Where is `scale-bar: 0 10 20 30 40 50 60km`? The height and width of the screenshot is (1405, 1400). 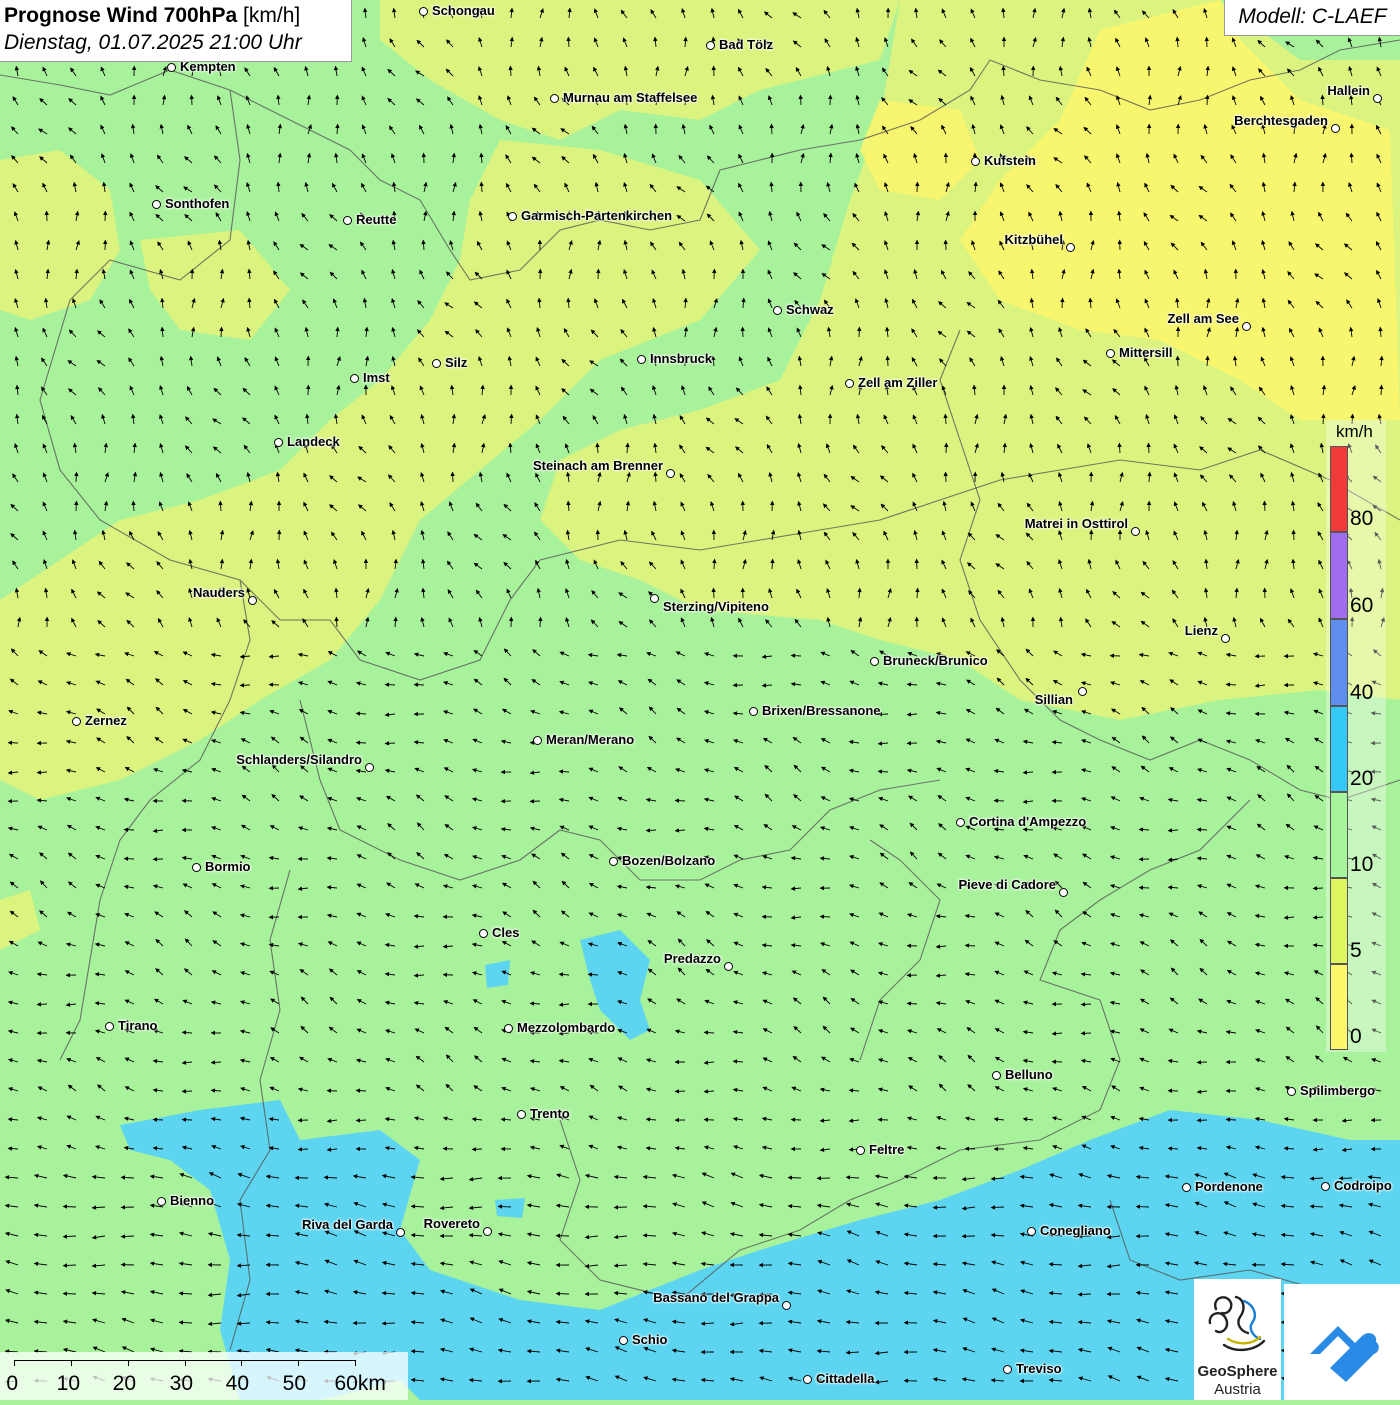
scale-bar: 0 10 20 30 40 50 60km is located at coordinates (204, 1376).